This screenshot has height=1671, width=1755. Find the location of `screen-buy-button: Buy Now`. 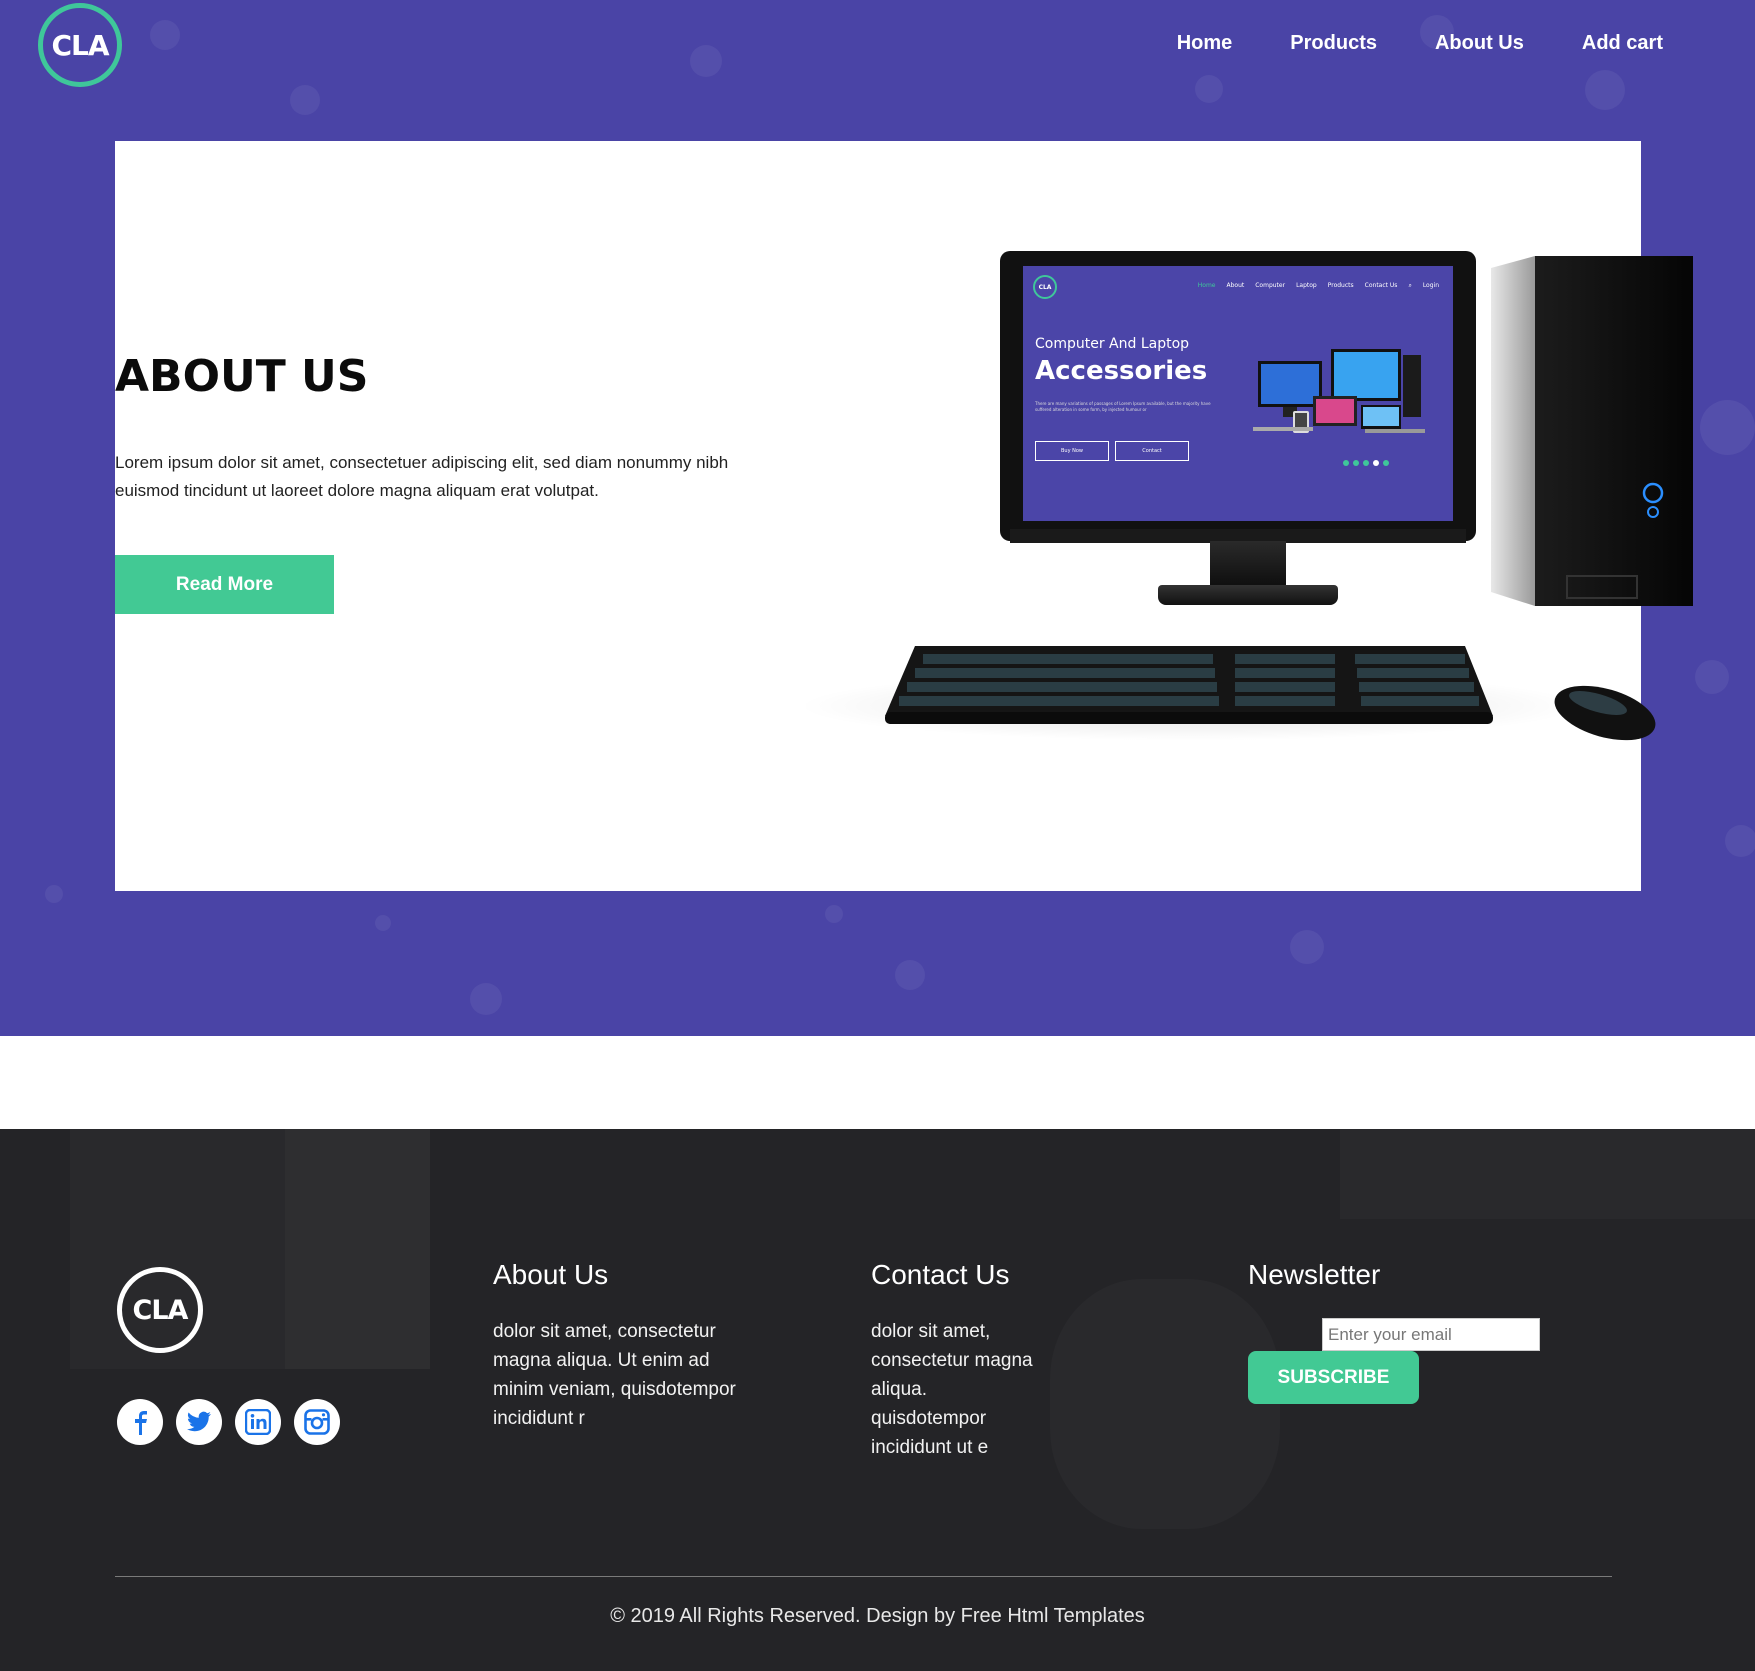

screen-buy-button: Buy Now is located at coordinates (1072, 451).